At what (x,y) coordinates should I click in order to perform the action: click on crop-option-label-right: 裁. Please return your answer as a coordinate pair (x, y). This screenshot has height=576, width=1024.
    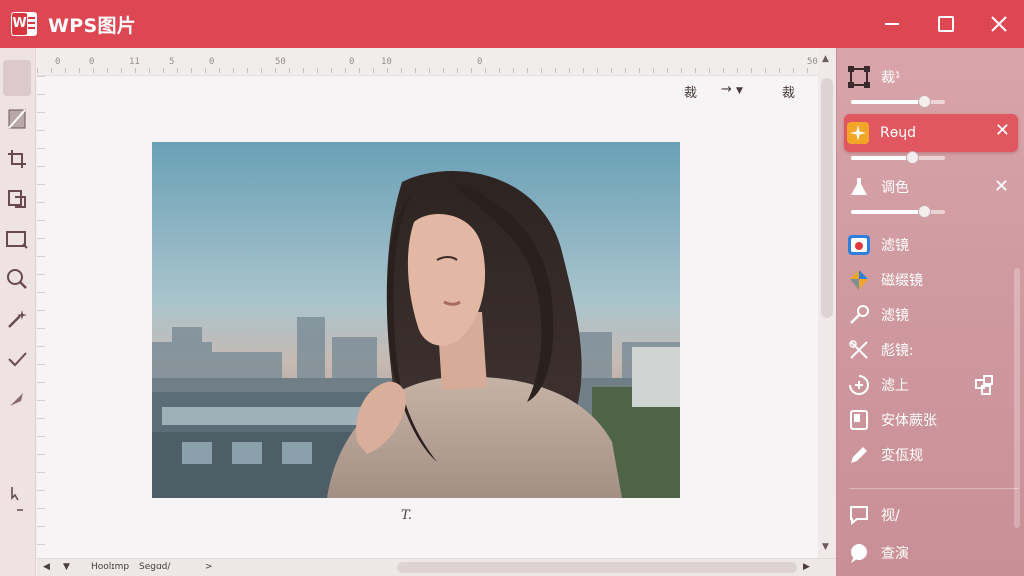
    Looking at the image, I should click on (788, 91).